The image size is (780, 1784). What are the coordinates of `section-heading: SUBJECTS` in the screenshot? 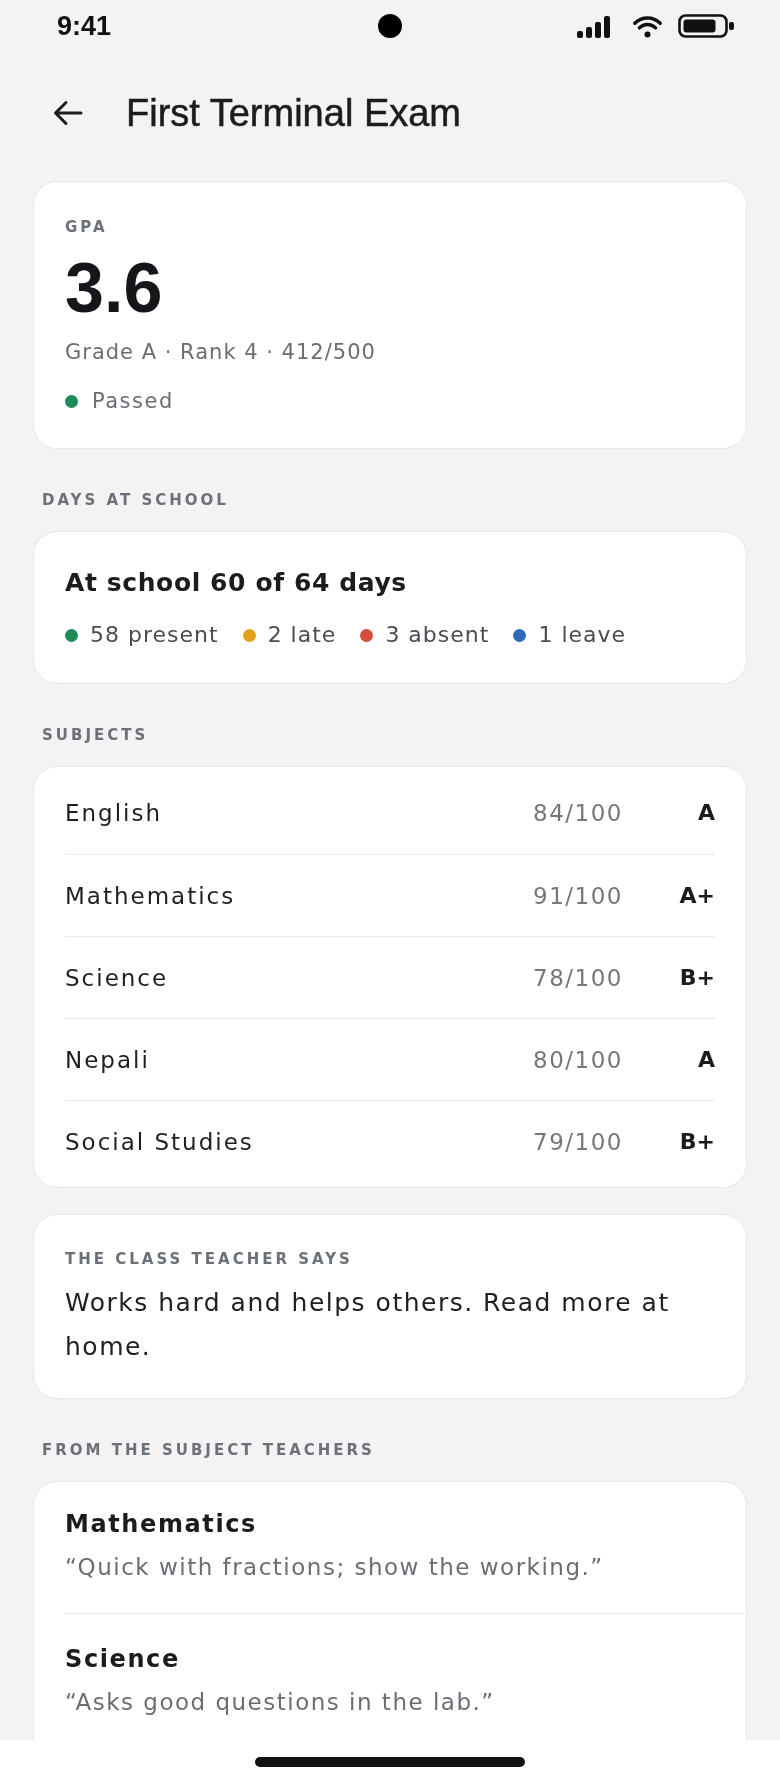 It's located at (96, 735).